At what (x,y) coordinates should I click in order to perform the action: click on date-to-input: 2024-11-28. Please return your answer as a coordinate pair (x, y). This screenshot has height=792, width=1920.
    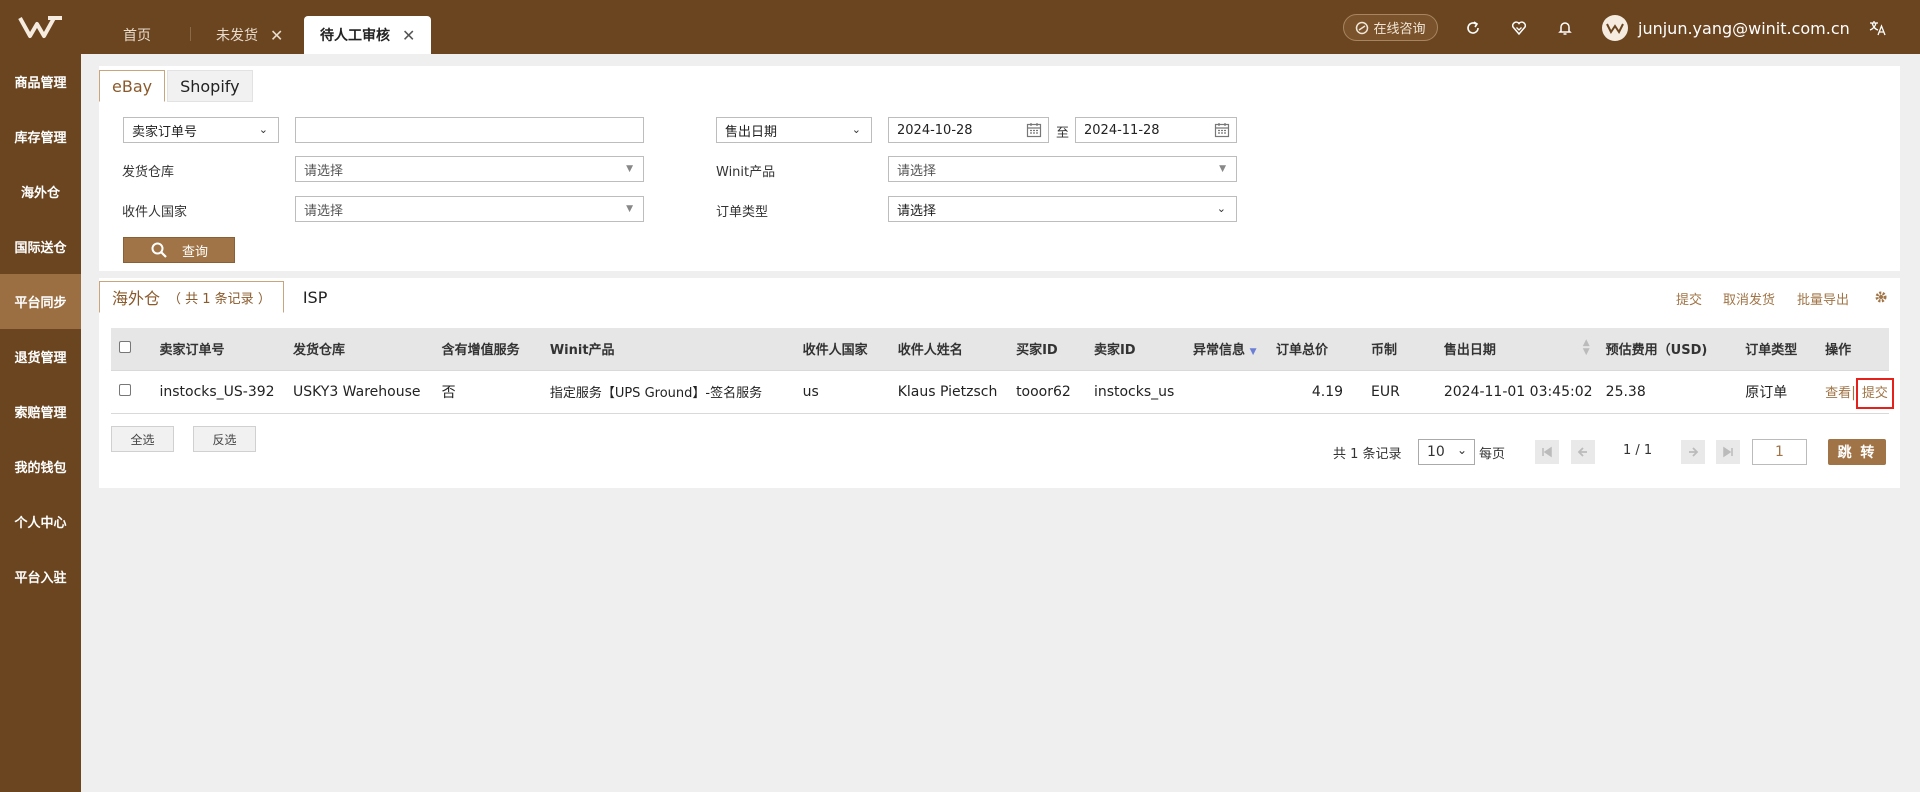
    Looking at the image, I should click on (1156, 130).